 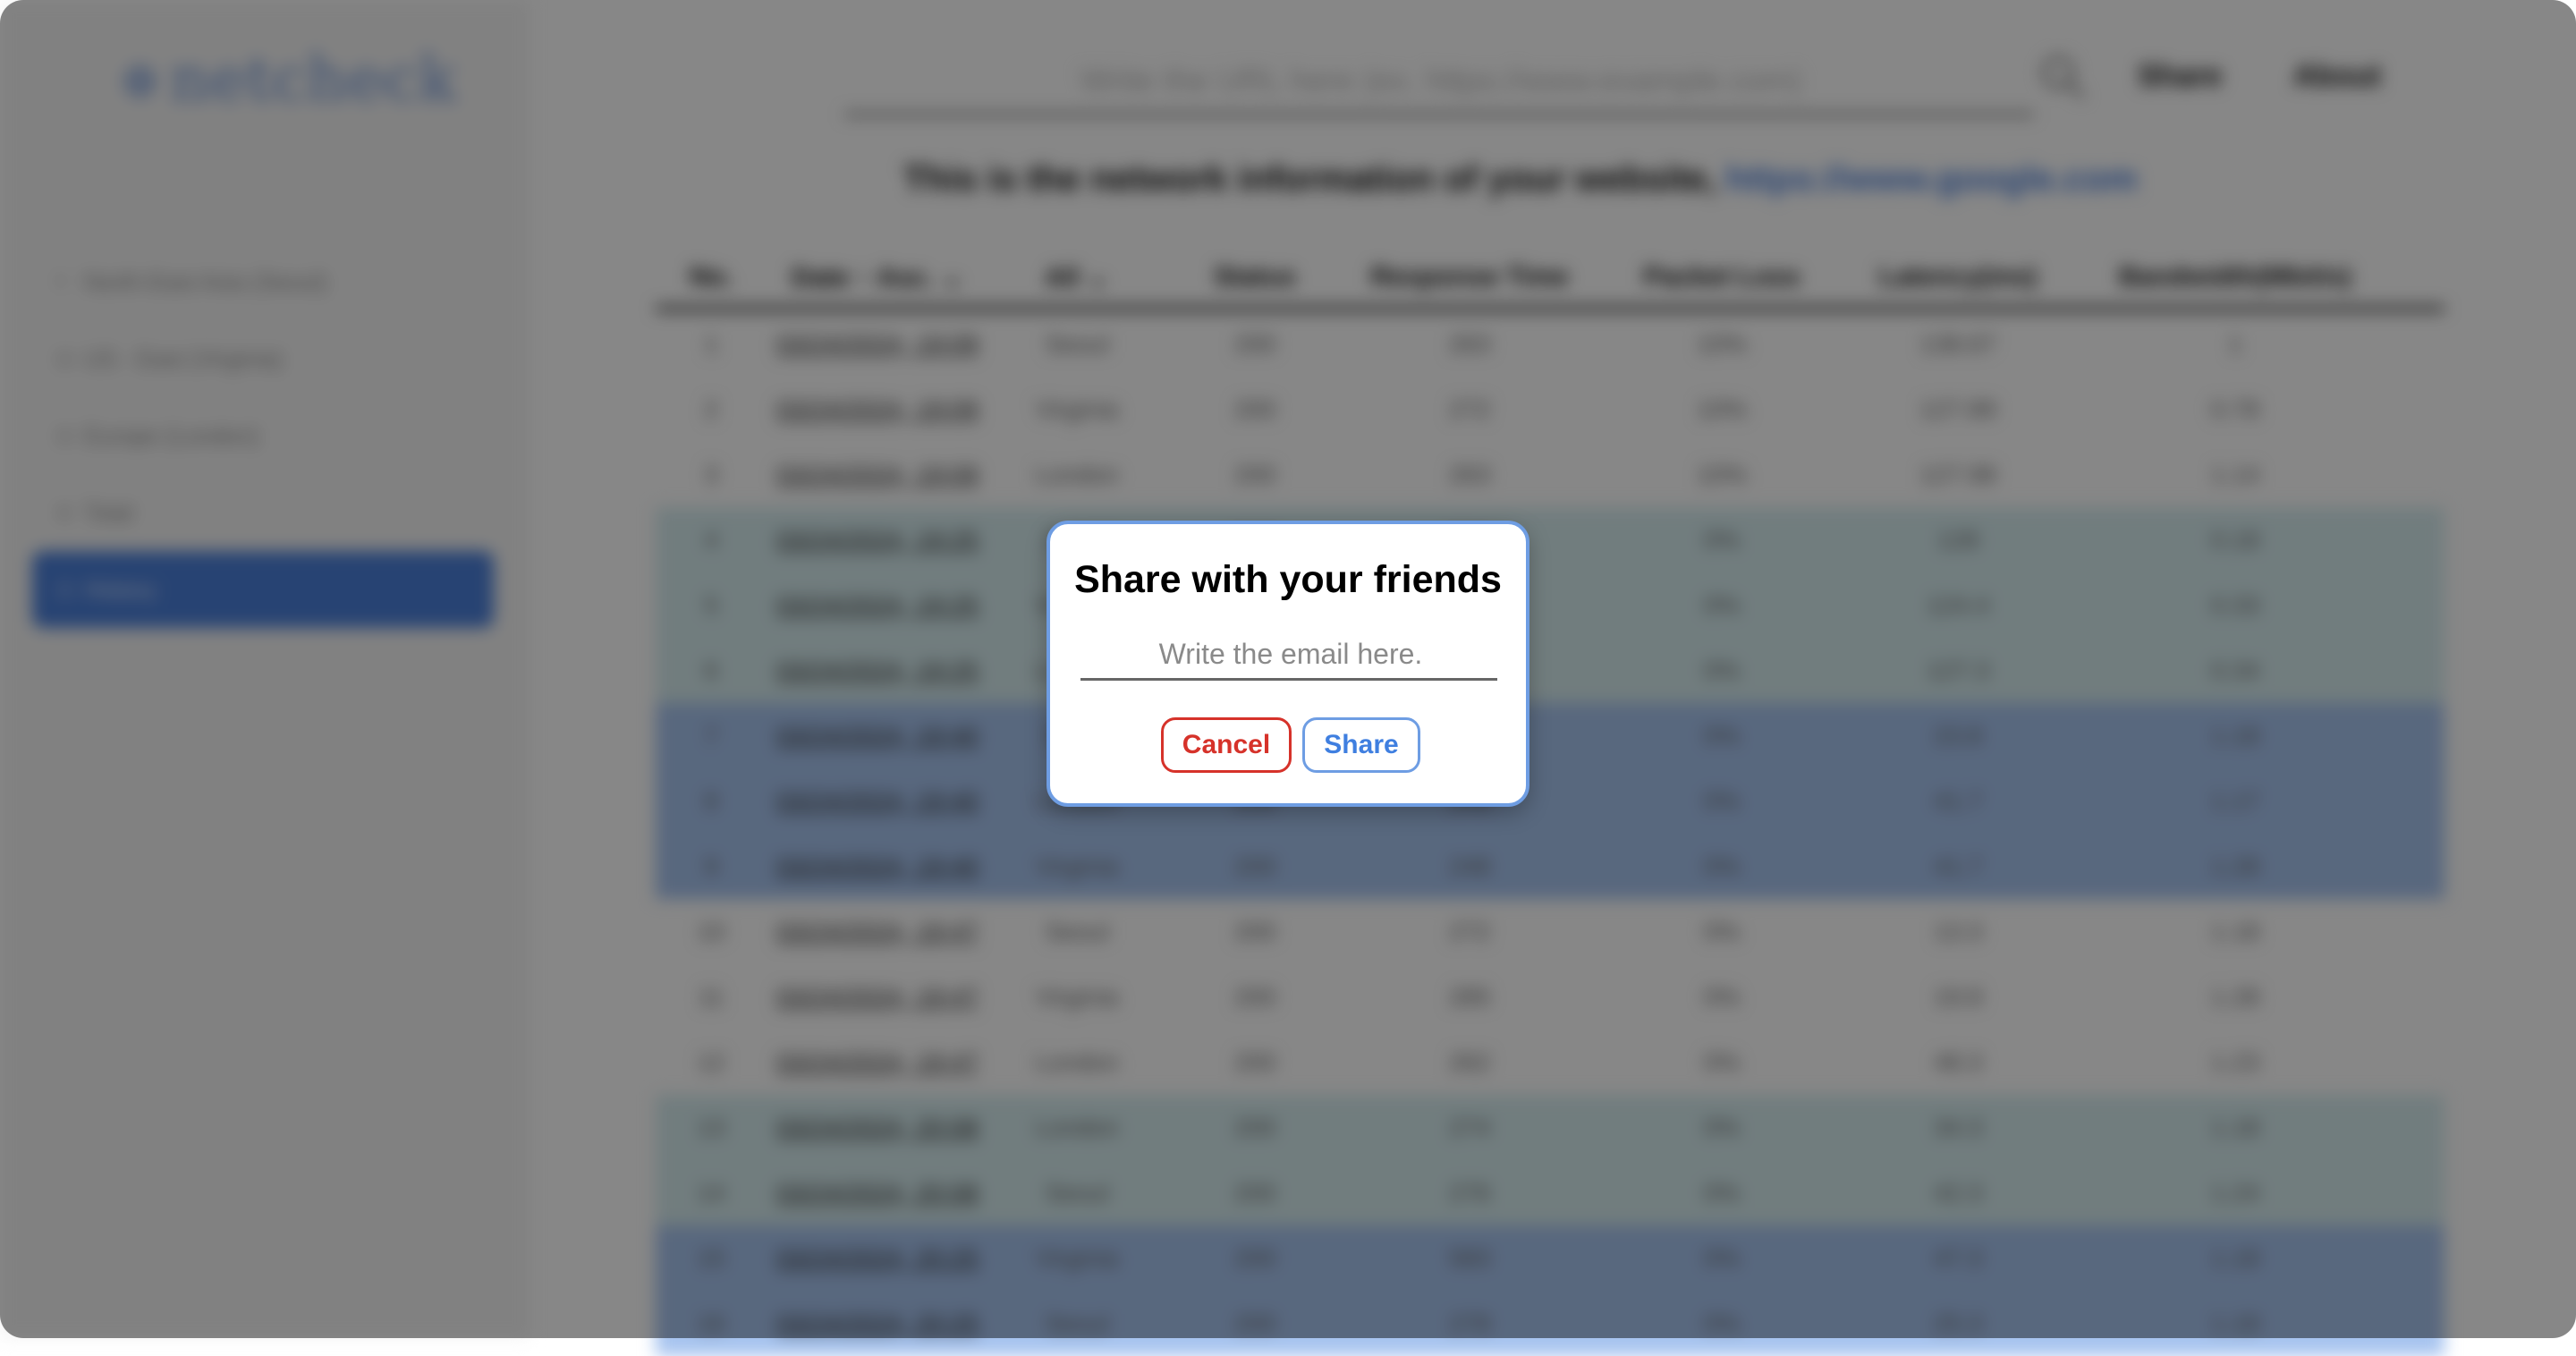 What do you see at coordinates (1288, 579) in the screenshot?
I see `dialog-title: Share with your friends` at bounding box center [1288, 579].